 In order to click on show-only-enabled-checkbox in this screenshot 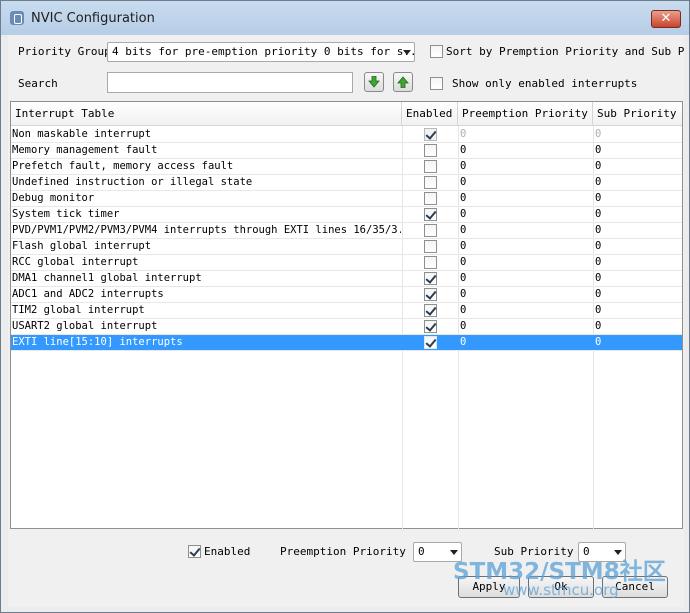, I will do `click(436, 83)`.